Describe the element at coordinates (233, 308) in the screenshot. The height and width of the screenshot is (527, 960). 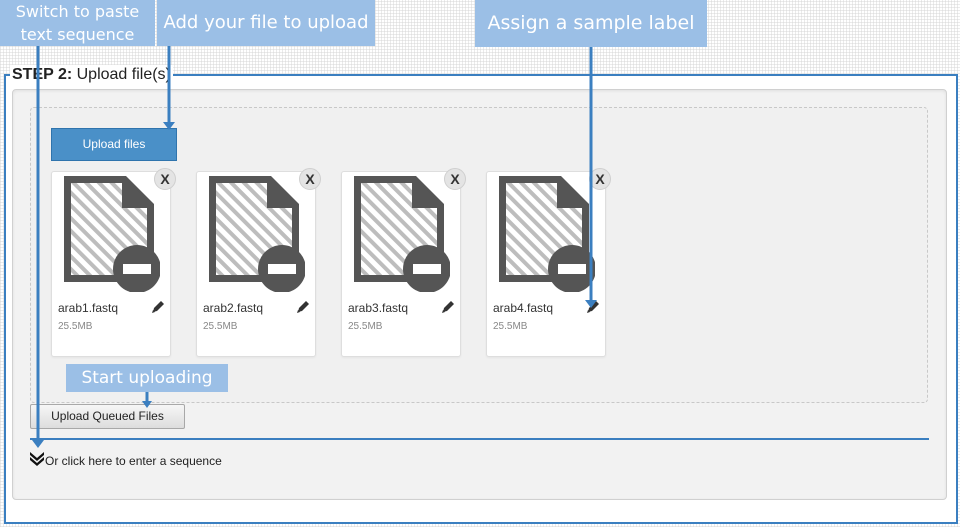
I see `file-name: arab2.fastq` at that location.